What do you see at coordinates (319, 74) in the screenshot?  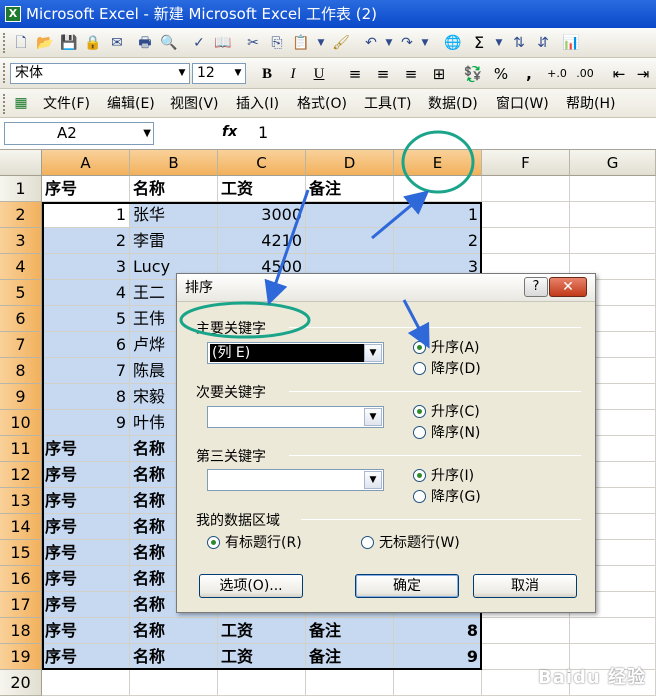 I see `underline-button: U` at bounding box center [319, 74].